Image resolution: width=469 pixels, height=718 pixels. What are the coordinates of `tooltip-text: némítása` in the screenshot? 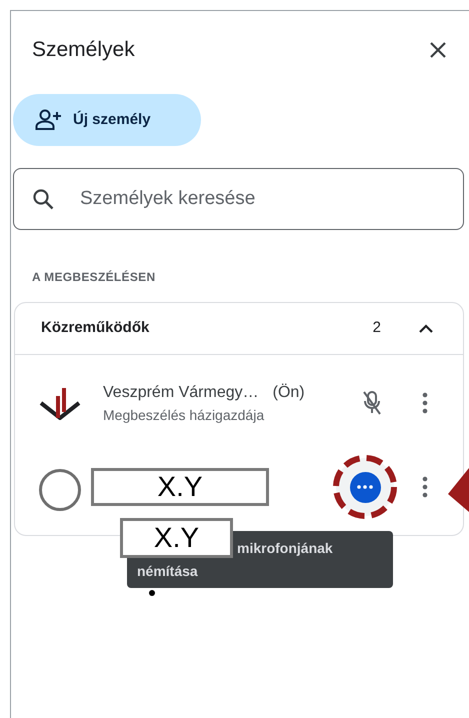 It's located at (167, 571).